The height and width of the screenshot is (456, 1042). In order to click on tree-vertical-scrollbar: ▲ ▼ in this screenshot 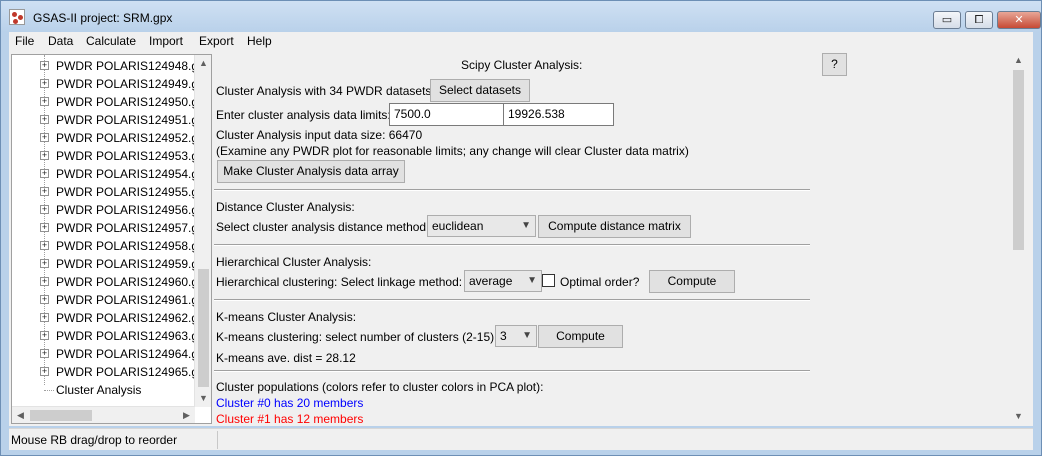, I will do `click(202, 231)`.